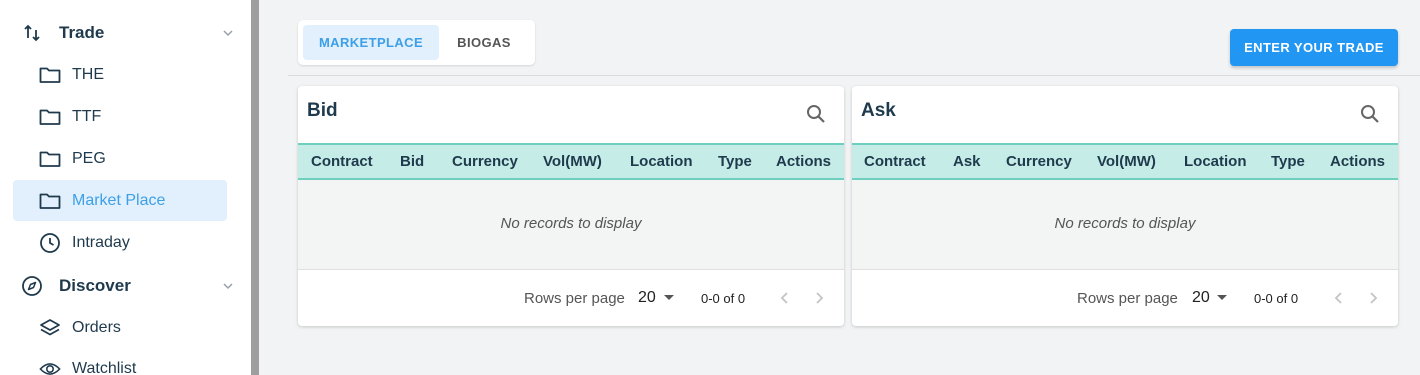  I want to click on panel-title: Bid, so click(322, 110).